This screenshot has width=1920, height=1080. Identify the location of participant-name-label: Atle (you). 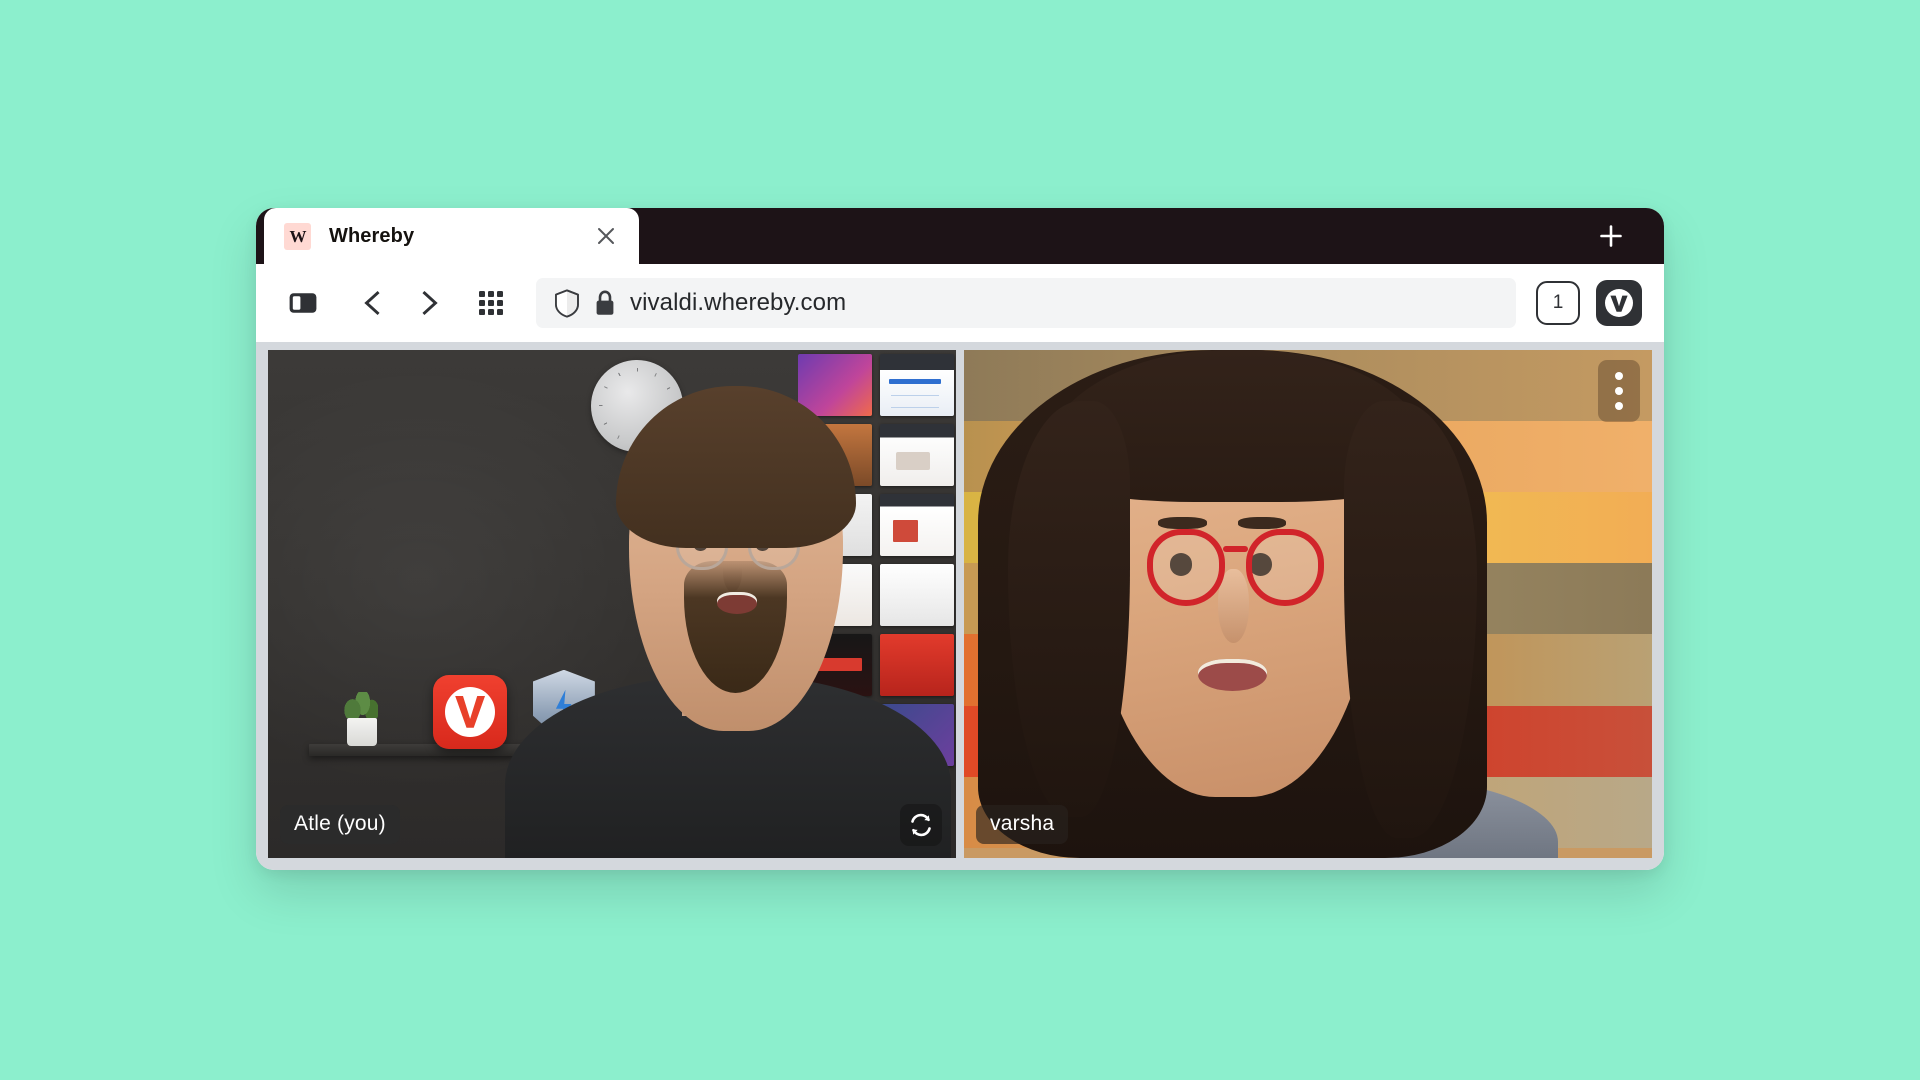
(340, 824).